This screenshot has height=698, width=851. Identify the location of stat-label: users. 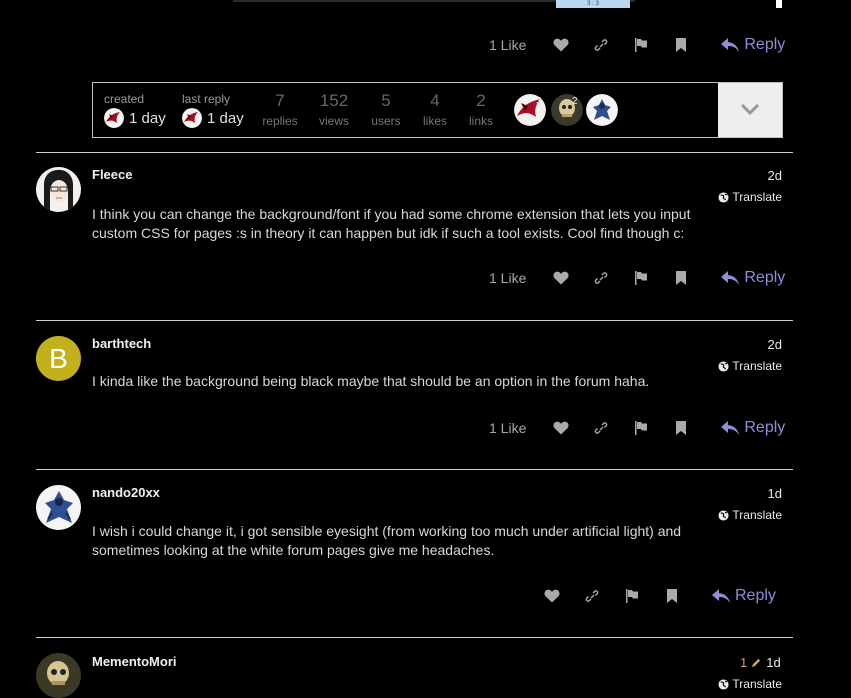
(386, 121).